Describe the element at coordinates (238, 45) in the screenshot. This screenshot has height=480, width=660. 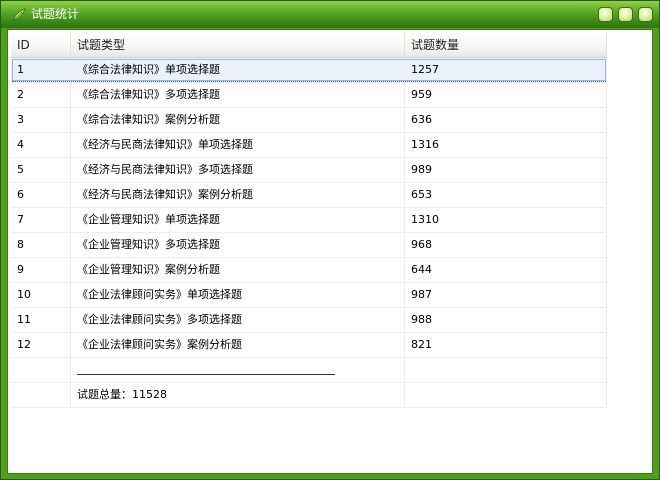
I see `column-header-type: 试题类型` at that location.